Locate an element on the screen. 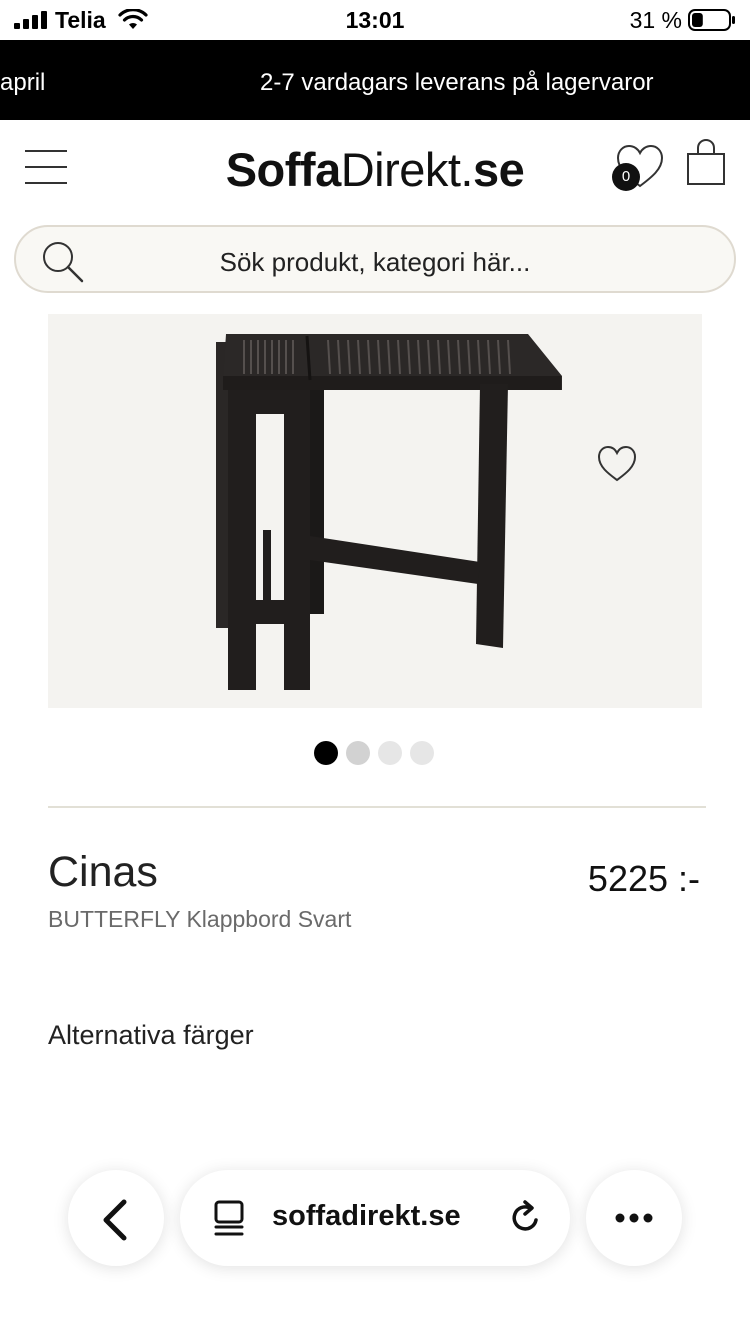 The height and width of the screenshot is (1334, 750). image-gallery-pagination is located at coordinates (376, 753).